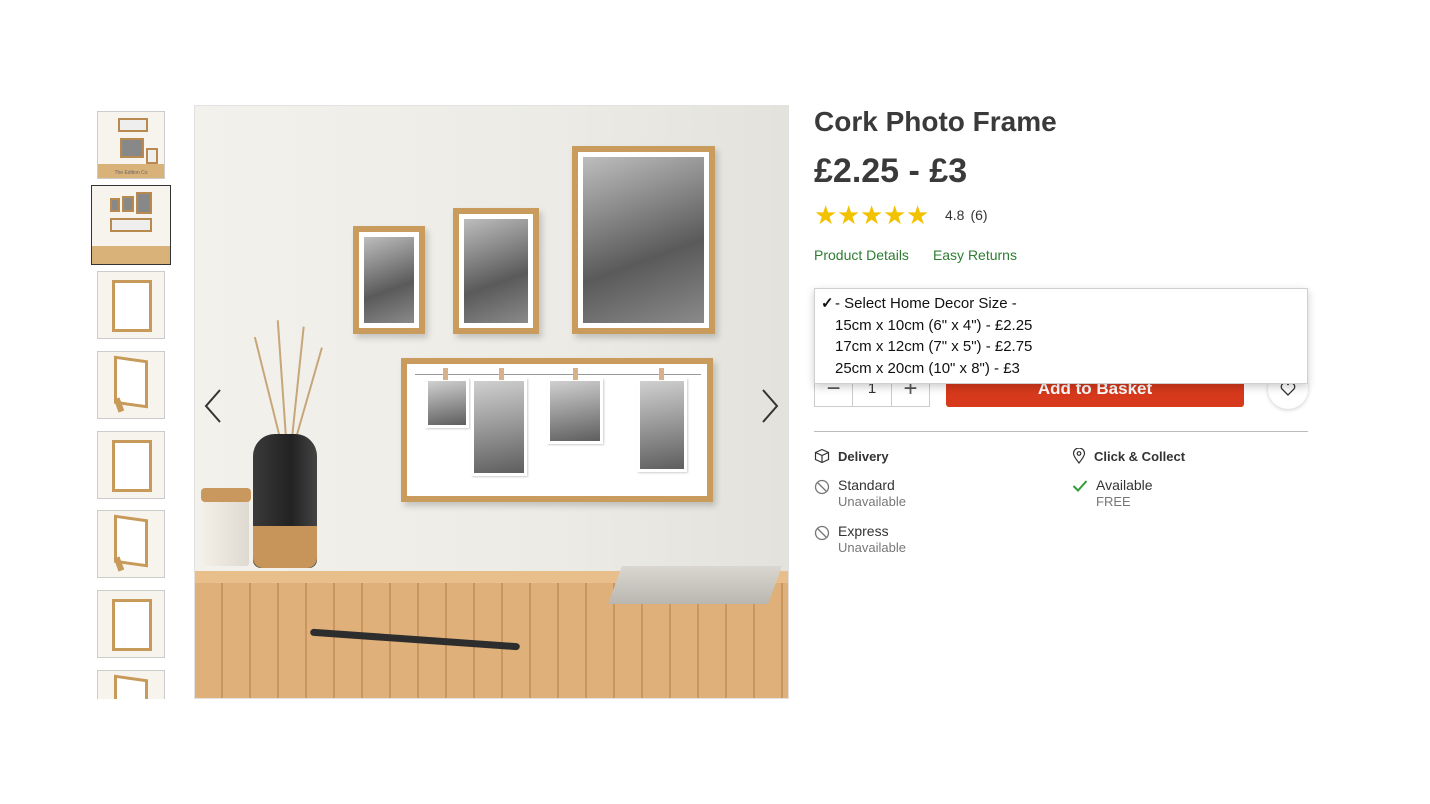 This screenshot has width=1430, height=804. I want to click on star-rating: ★ ★ ★ ★ ★, so click(871, 215).